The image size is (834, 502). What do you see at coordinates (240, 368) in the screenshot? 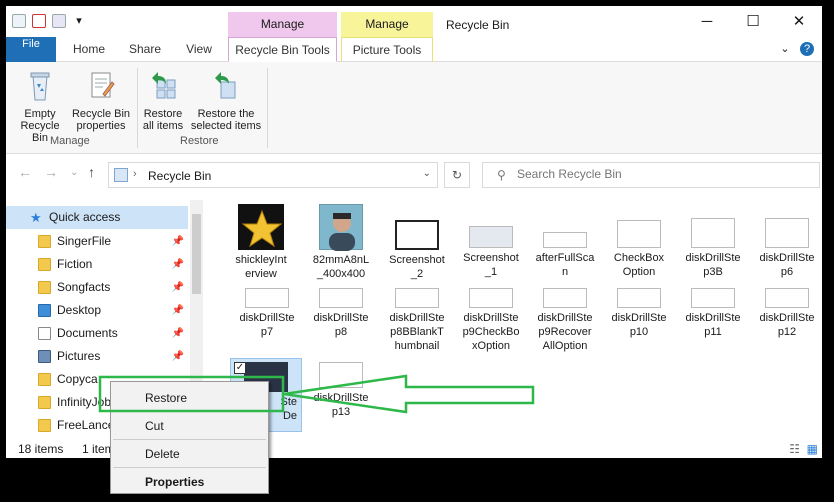
I see `selection-checkbox: ✓` at bounding box center [240, 368].